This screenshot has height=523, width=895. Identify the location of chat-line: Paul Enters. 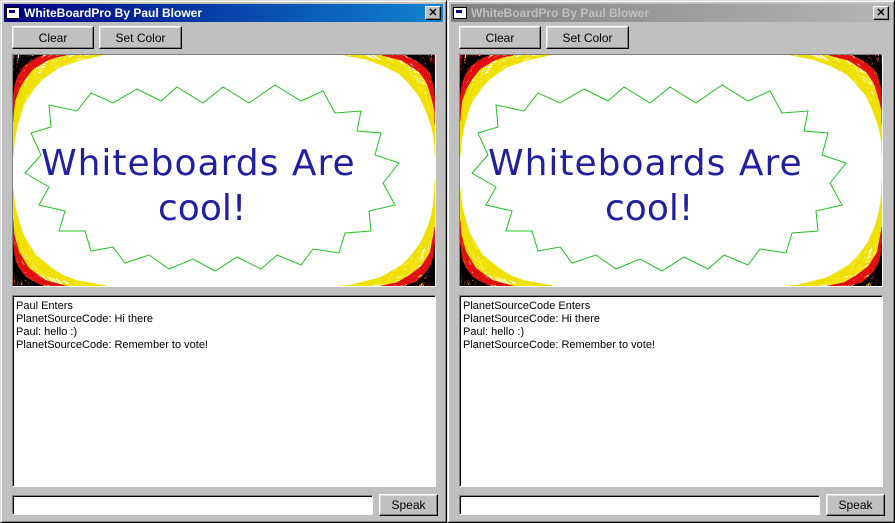
(44, 306).